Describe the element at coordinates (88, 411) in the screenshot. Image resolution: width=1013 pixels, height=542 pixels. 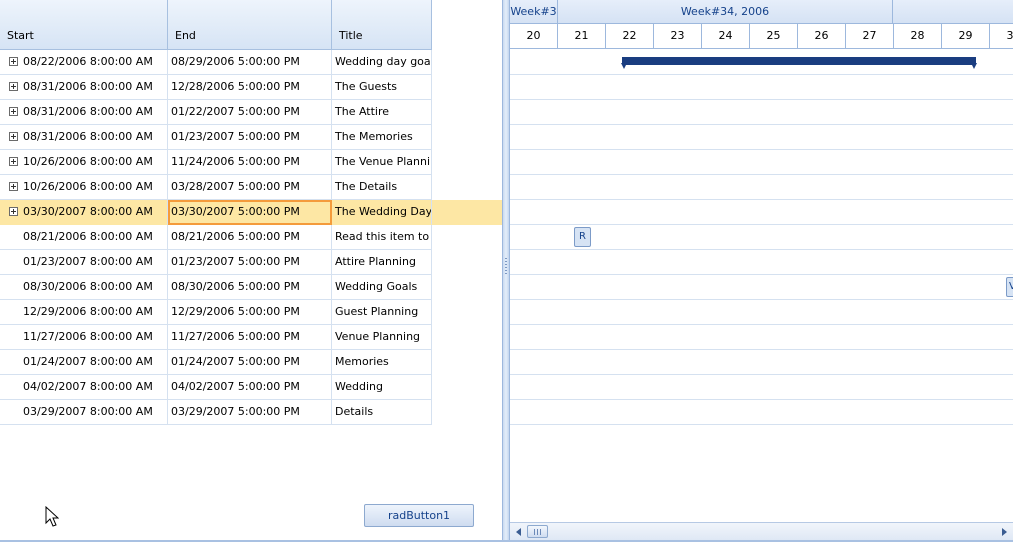
I see `start-text: 03/29/2007 8:00:00 AM` at that location.